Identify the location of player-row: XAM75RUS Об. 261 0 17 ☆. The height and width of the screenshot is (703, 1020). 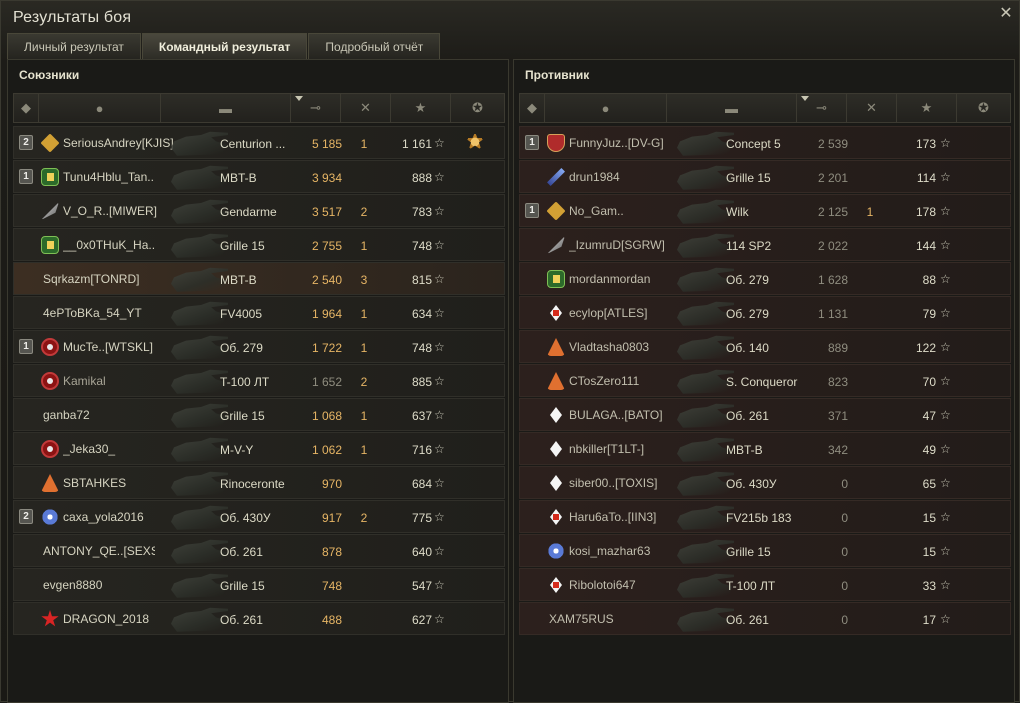
(765, 618).